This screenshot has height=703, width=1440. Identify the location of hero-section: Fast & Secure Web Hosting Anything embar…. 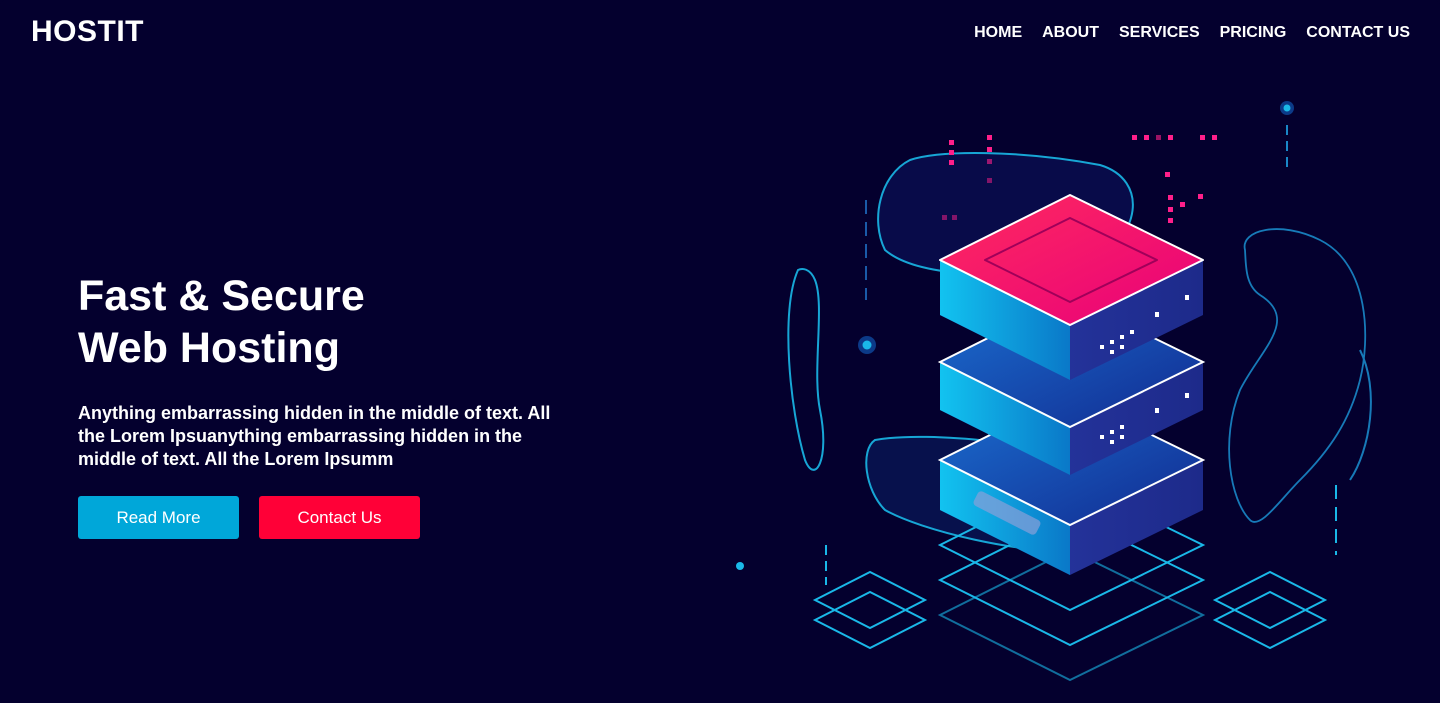
(338, 404).